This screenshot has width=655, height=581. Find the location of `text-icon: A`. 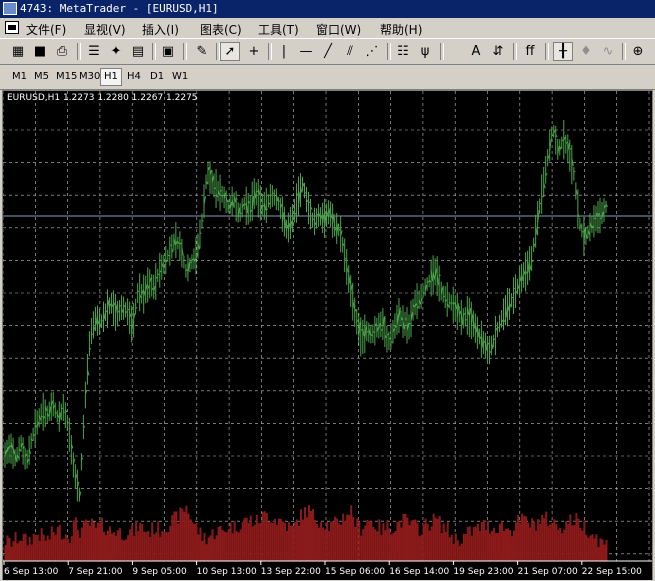

text-icon: A is located at coordinates (476, 51).